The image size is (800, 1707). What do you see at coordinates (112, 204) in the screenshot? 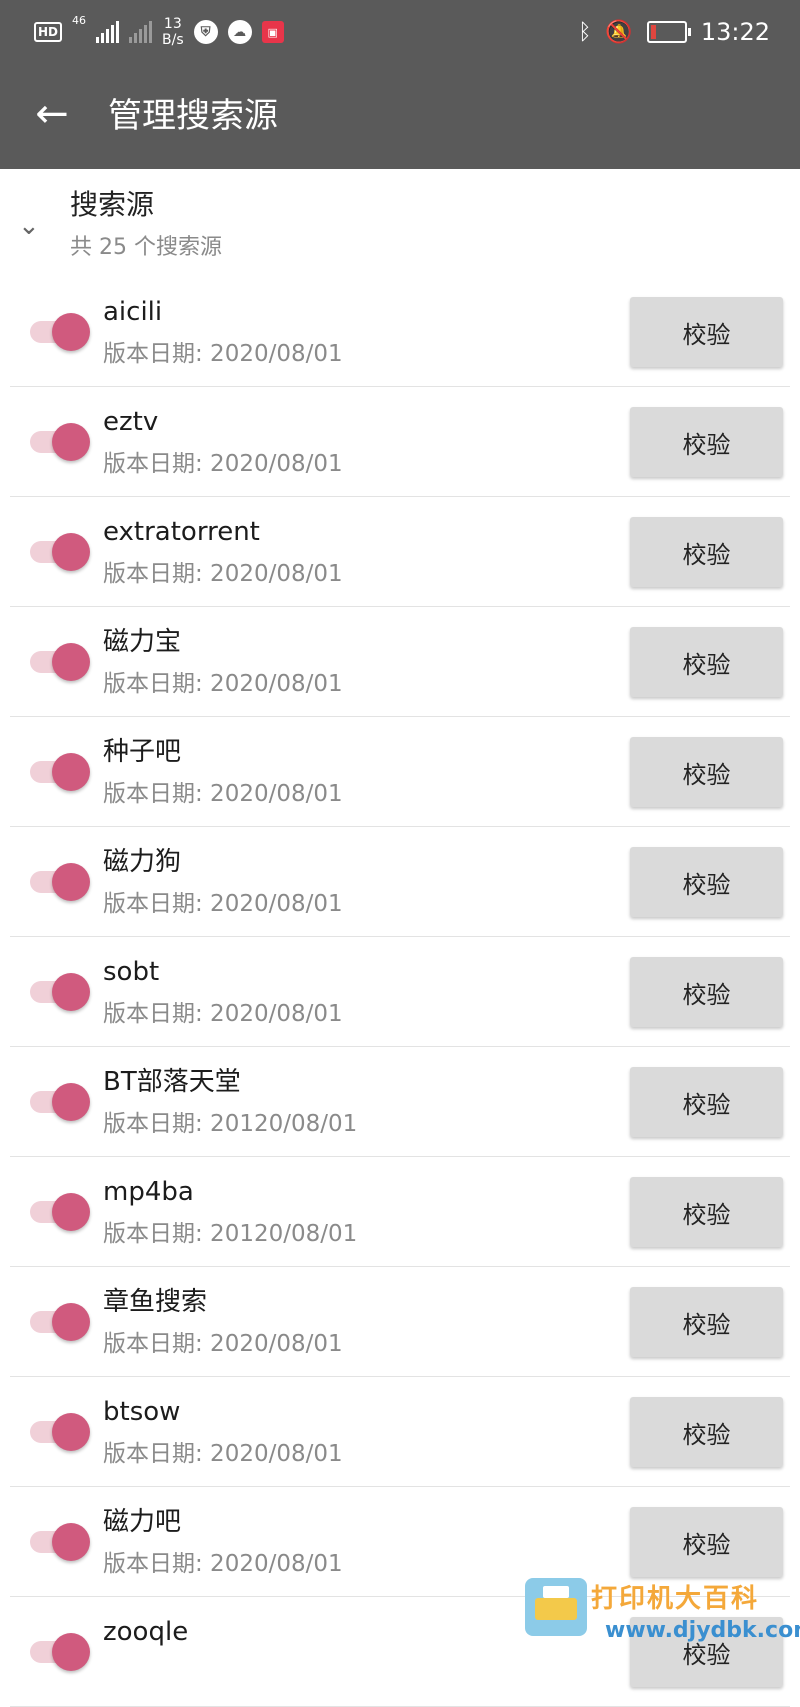
I see `section-title: 搜索源` at bounding box center [112, 204].